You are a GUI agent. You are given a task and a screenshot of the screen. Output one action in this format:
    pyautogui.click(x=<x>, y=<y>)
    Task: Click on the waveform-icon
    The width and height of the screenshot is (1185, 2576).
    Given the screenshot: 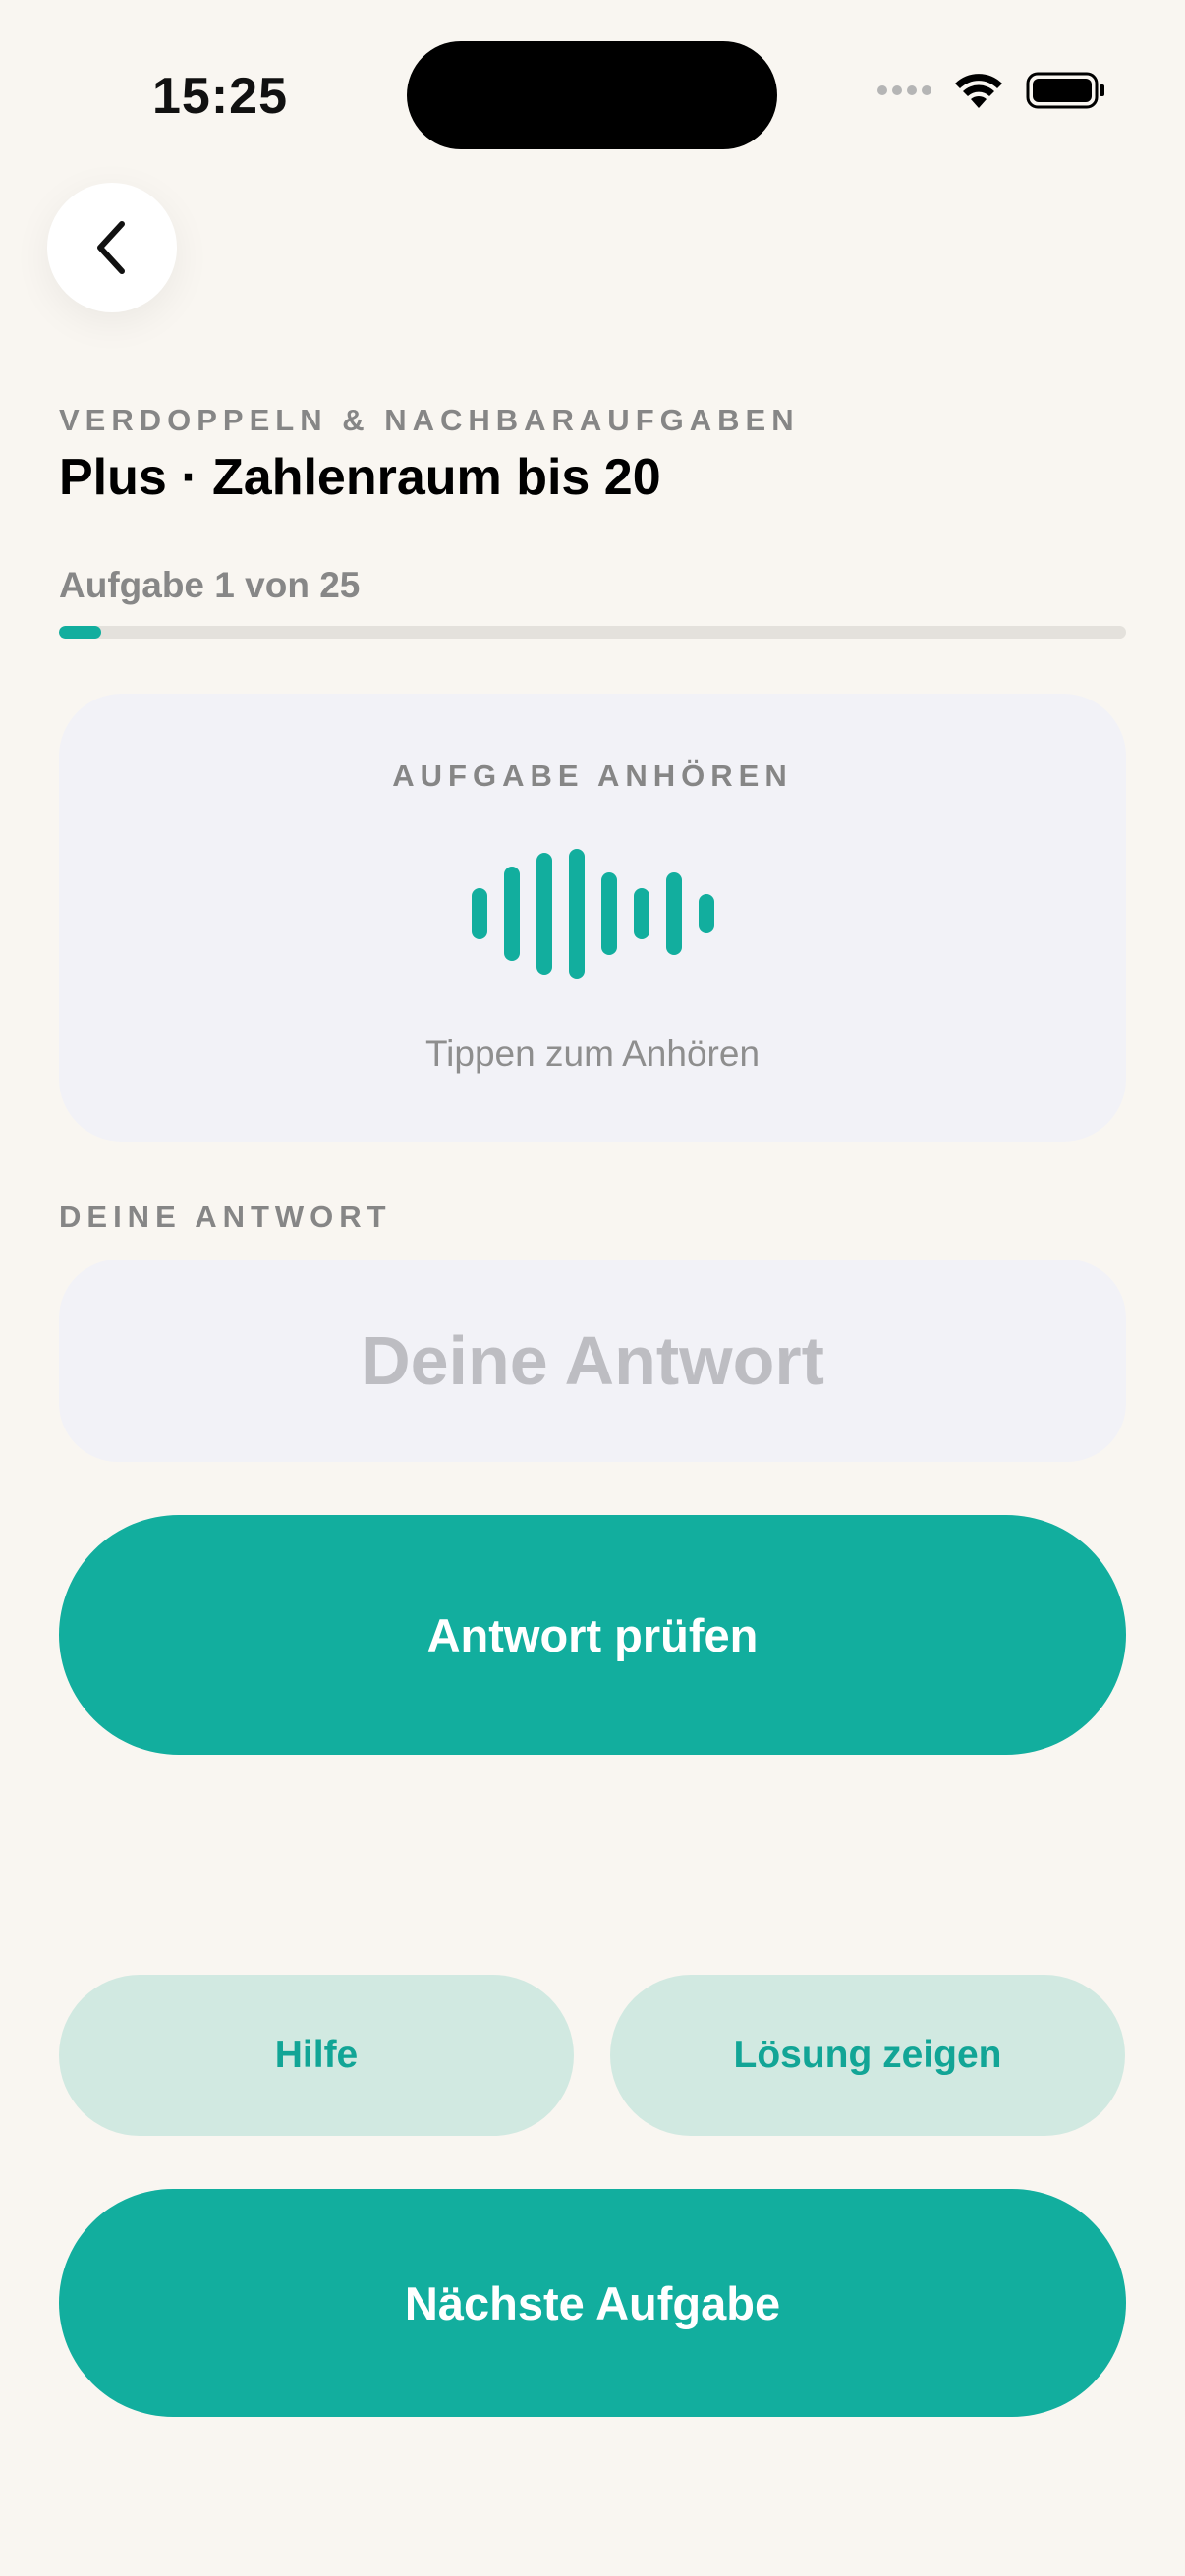 What is the action you would take?
    pyautogui.click(x=594, y=914)
    